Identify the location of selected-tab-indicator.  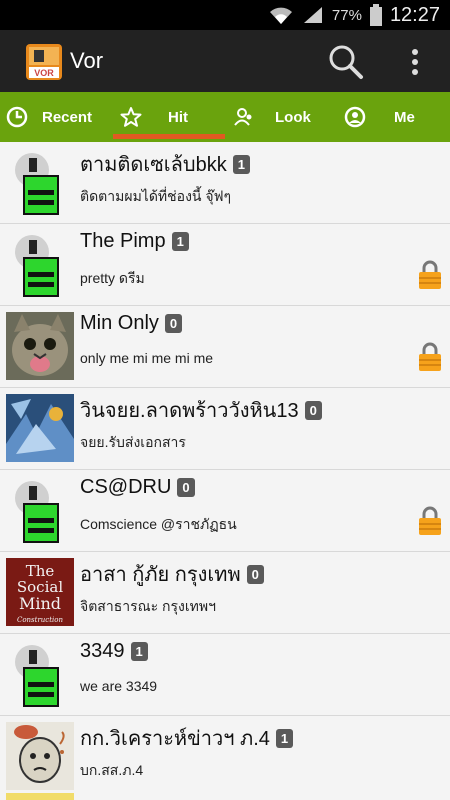
(169, 136).